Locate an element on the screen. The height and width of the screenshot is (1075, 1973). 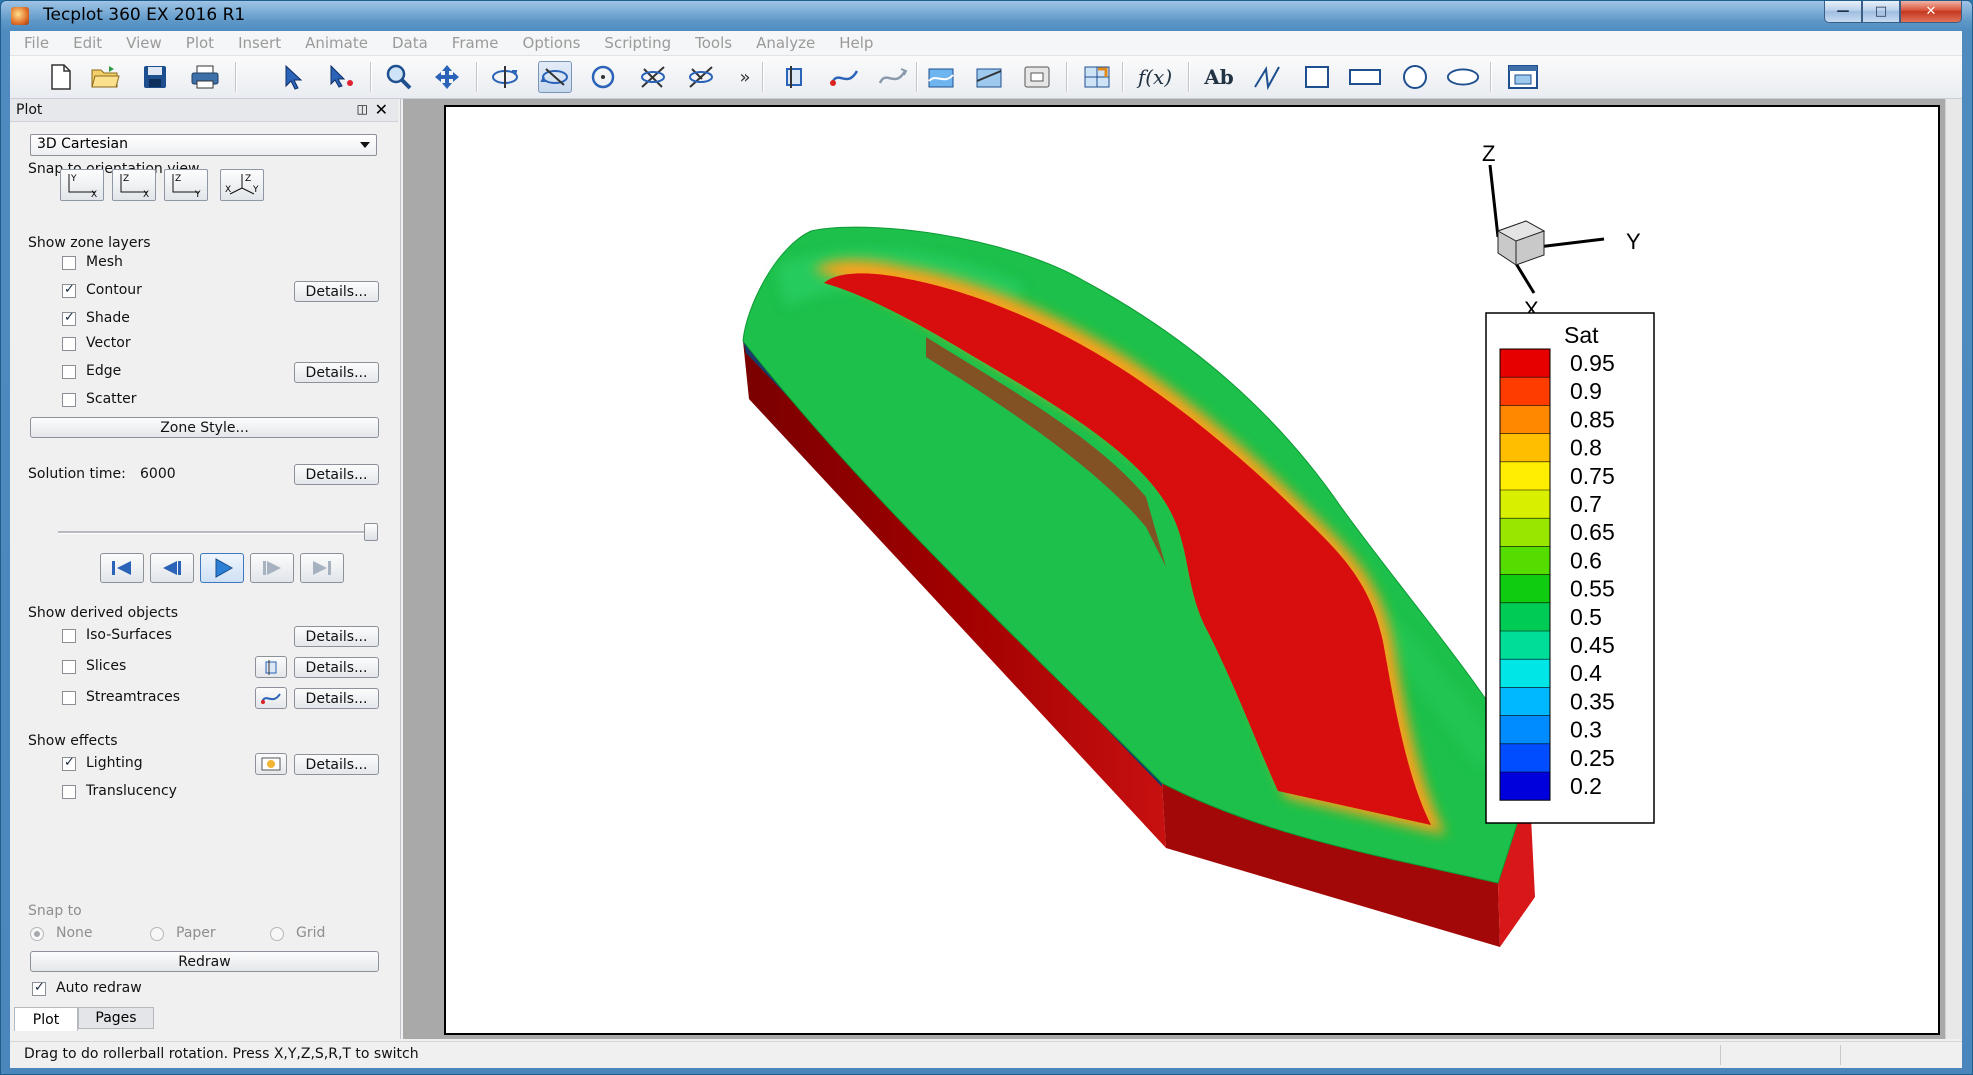
shade-checkbox is located at coordinates (69, 318).